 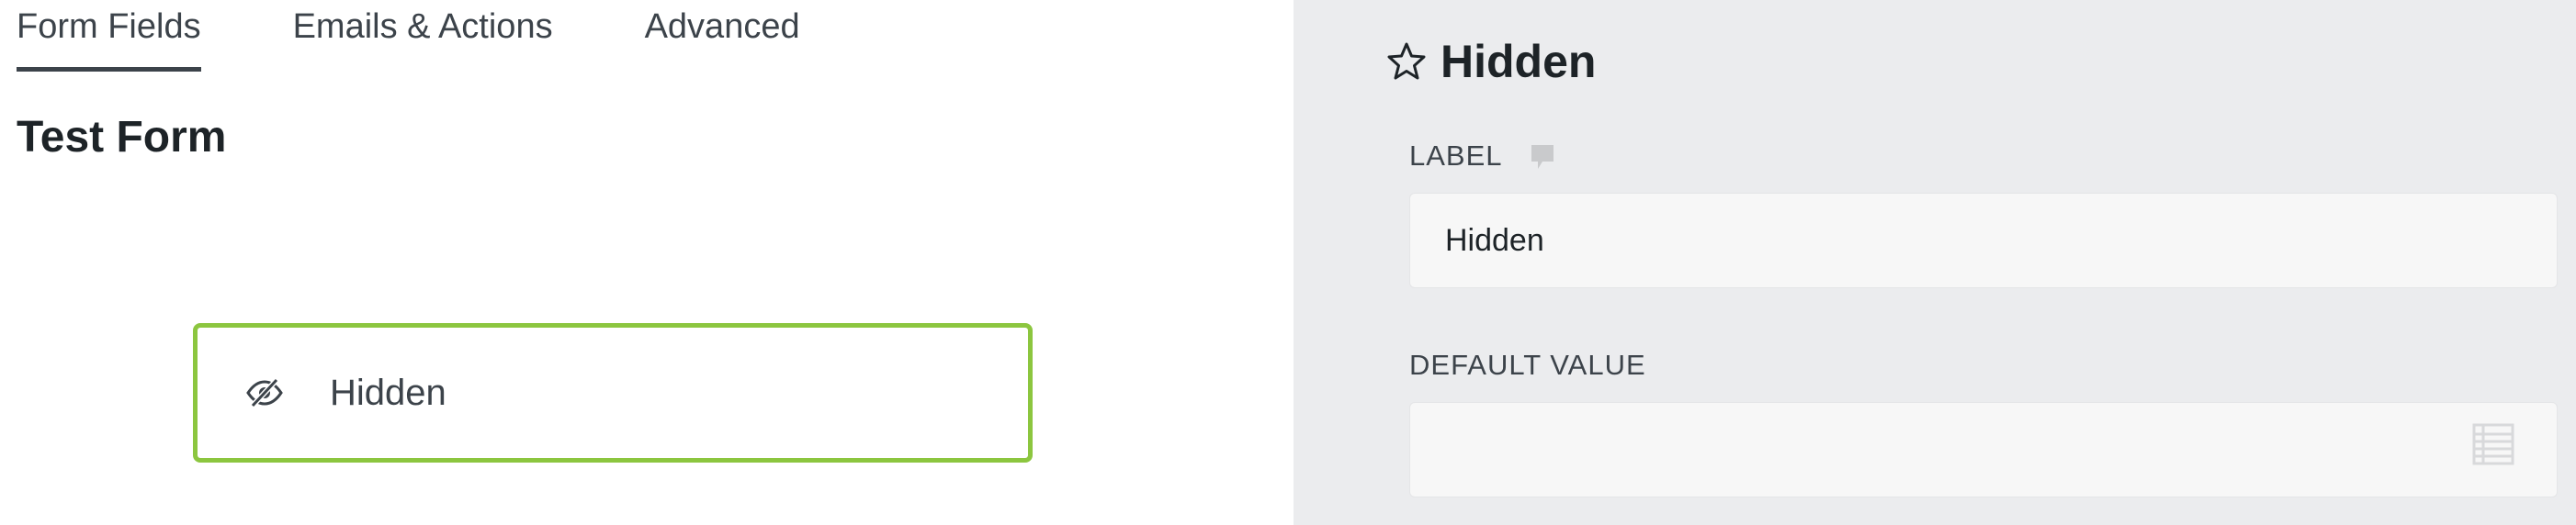 What do you see at coordinates (1983, 240) in the screenshot?
I see `label-input` at bounding box center [1983, 240].